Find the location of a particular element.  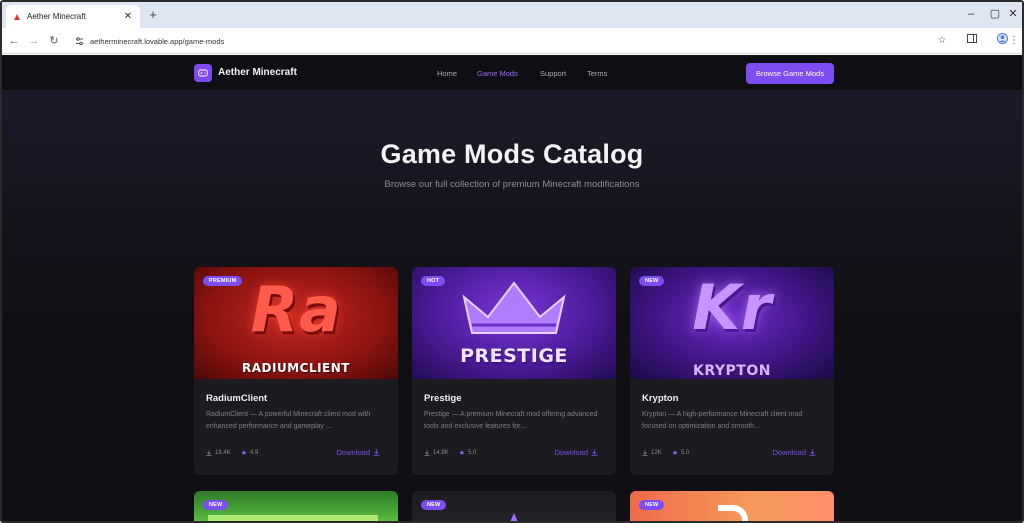

tab-close-icon: ✕ is located at coordinates (128, 16).